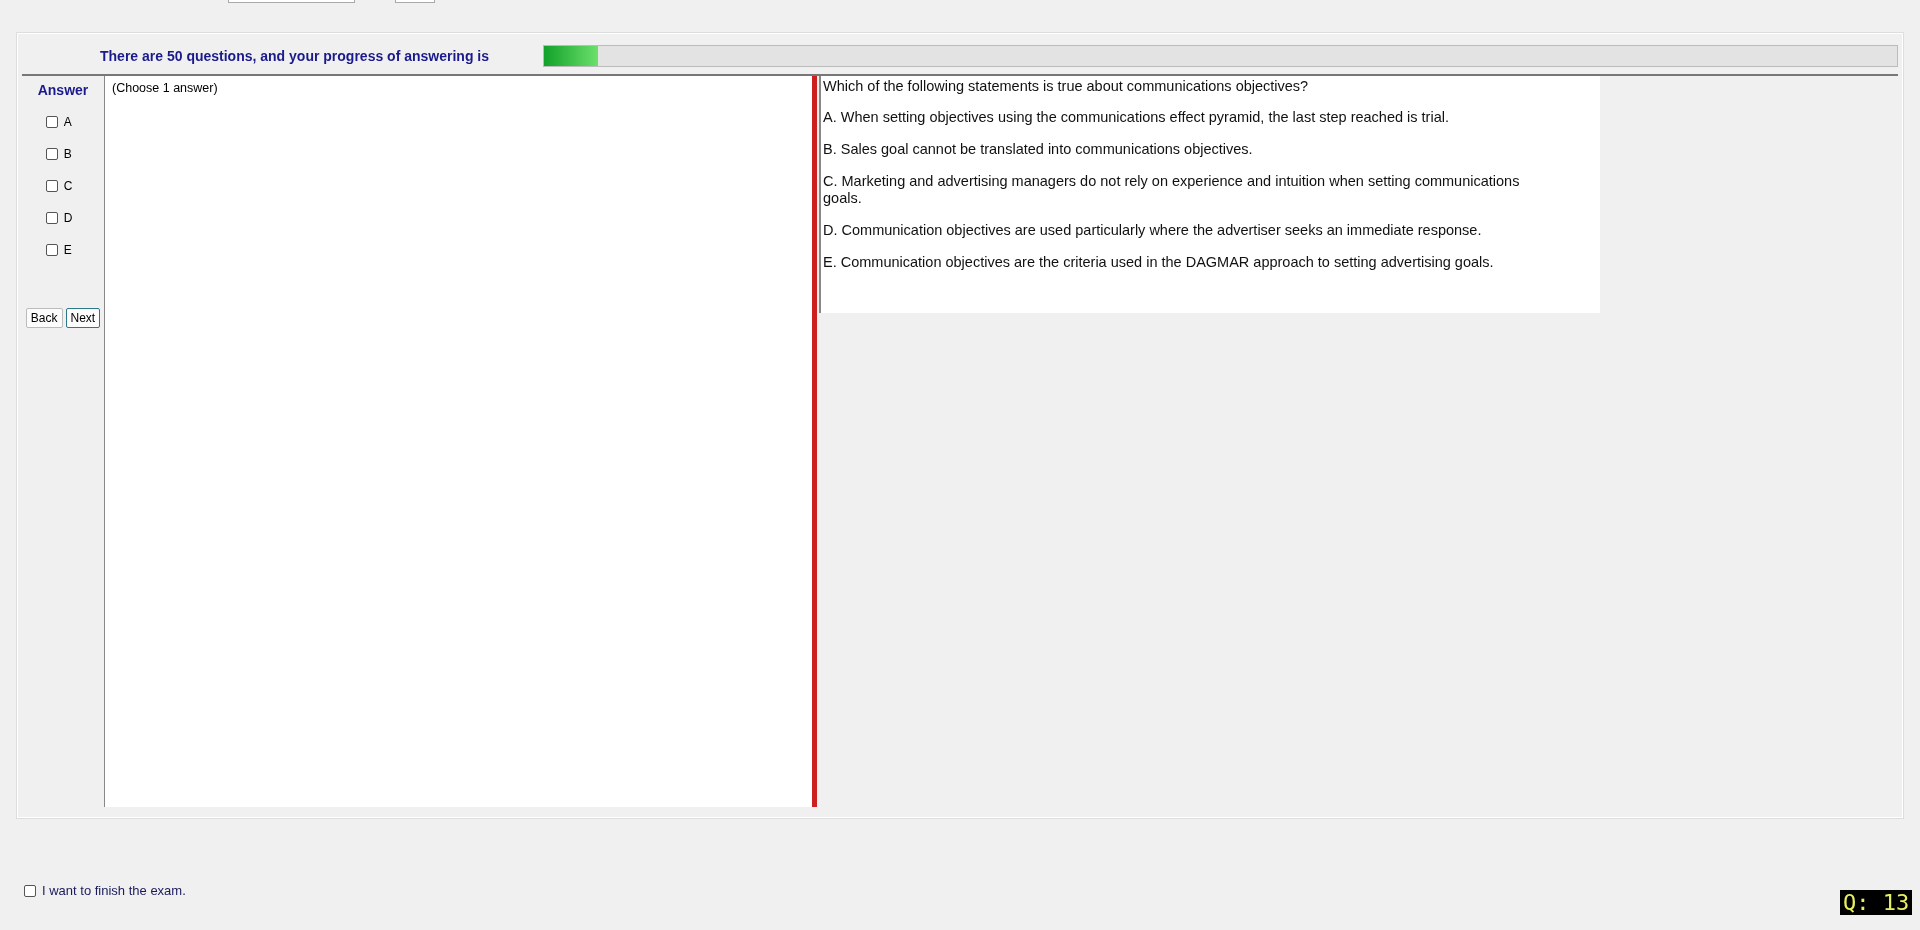  I want to click on choice-text: D. Communication objectives are used particularly where the advertiser seeks an immediate response., so click(1153, 230).